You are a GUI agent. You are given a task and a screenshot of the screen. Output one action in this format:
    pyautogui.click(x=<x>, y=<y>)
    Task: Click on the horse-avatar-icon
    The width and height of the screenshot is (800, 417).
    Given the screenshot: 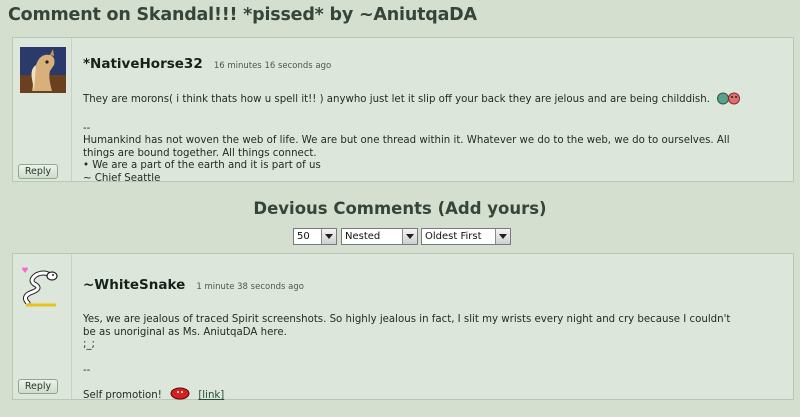 What is the action you would take?
    pyautogui.click(x=43, y=70)
    